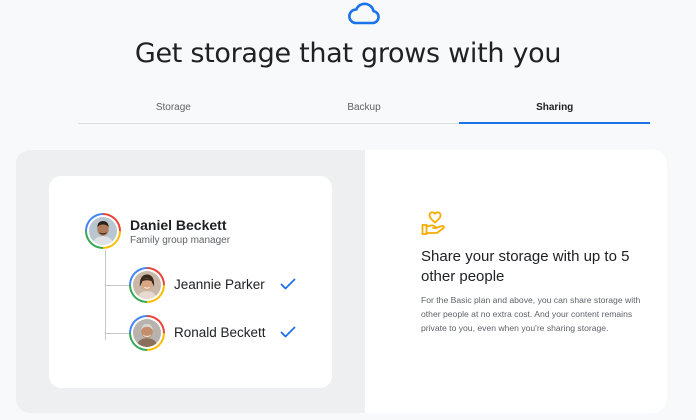  What do you see at coordinates (364, 13) in the screenshot?
I see `cloud-icon` at bounding box center [364, 13].